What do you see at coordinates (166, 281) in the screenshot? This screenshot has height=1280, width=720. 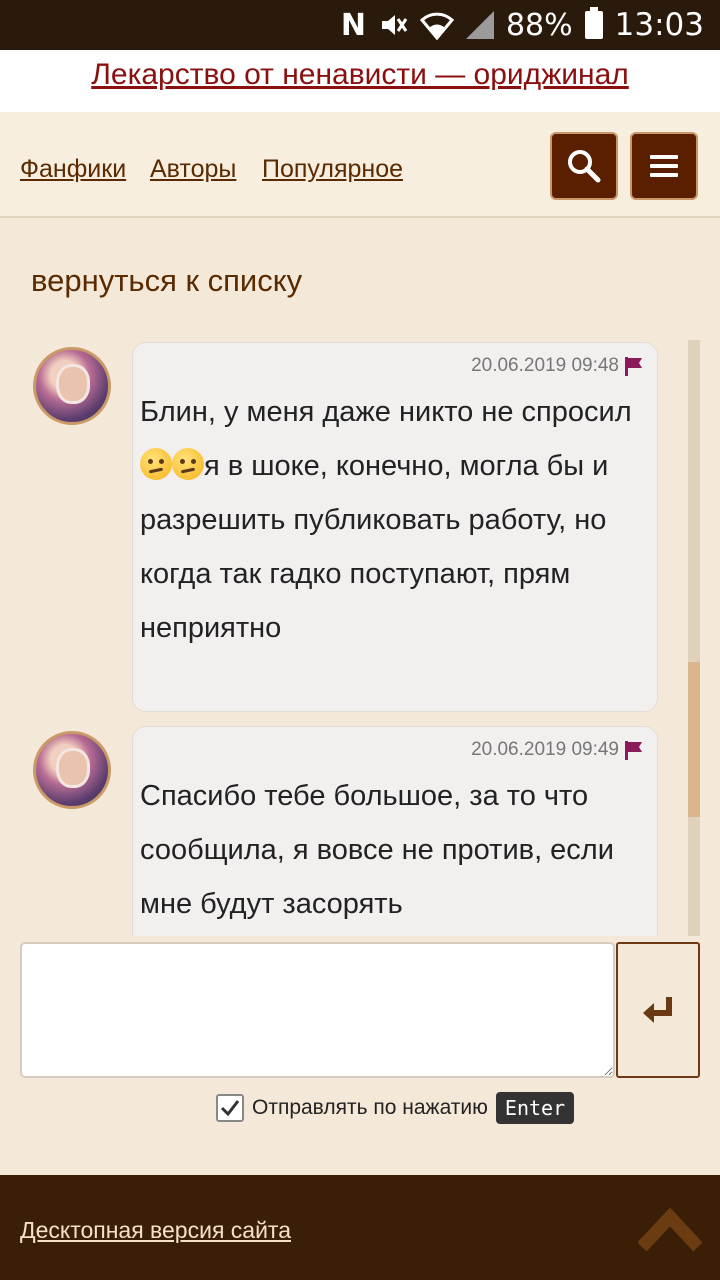 I see `back-to-list-link: вернуться к списку` at bounding box center [166, 281].